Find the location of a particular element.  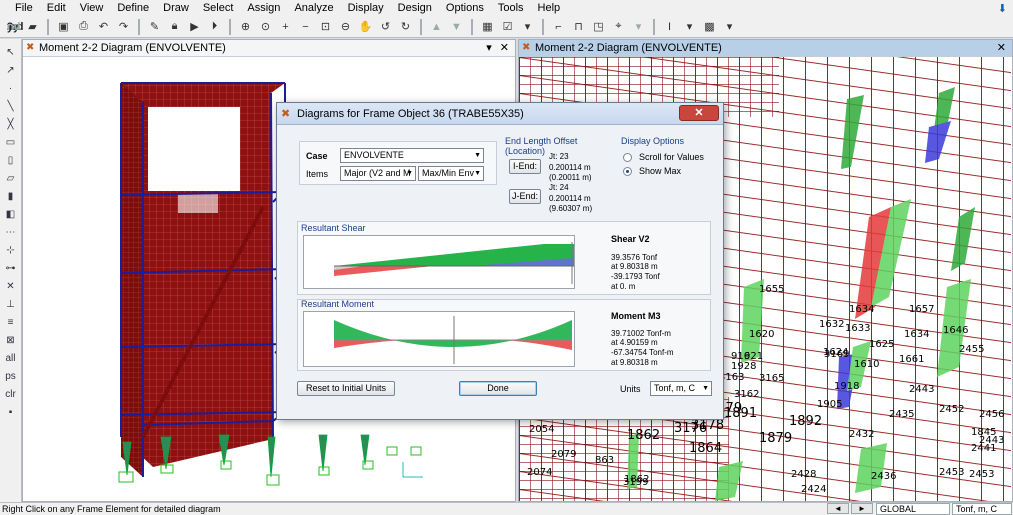

pencil-icon: ✎ is located at coordinates (154, 26).